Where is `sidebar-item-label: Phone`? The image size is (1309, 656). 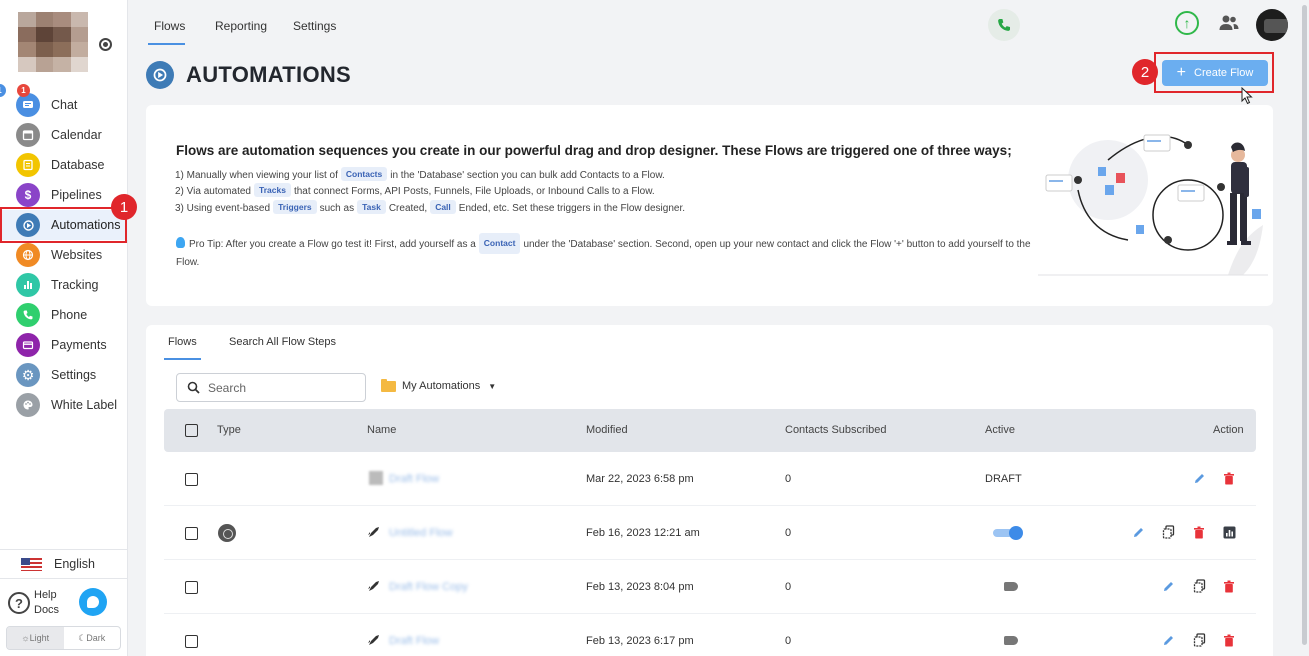
sidebar-item-label: Phone is located at coordinates (69, 315).